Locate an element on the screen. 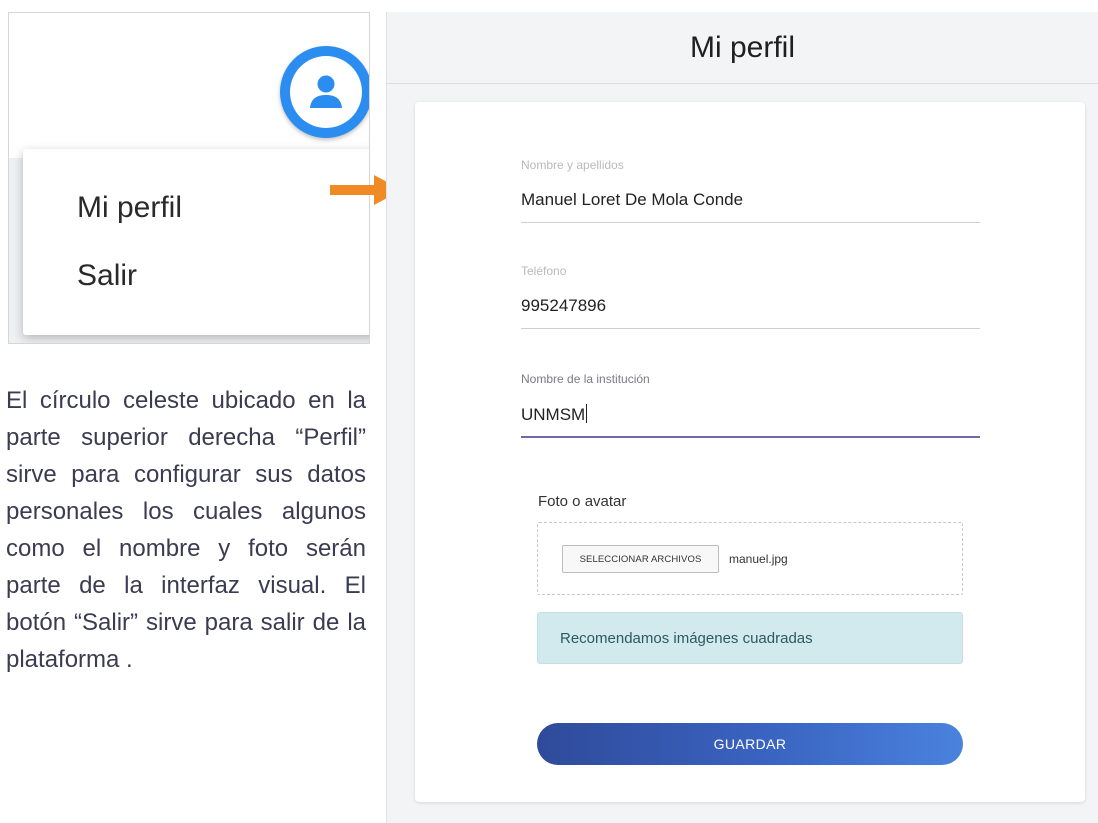  phone-field-value: 995247896 is located at coordinates (750, 307).